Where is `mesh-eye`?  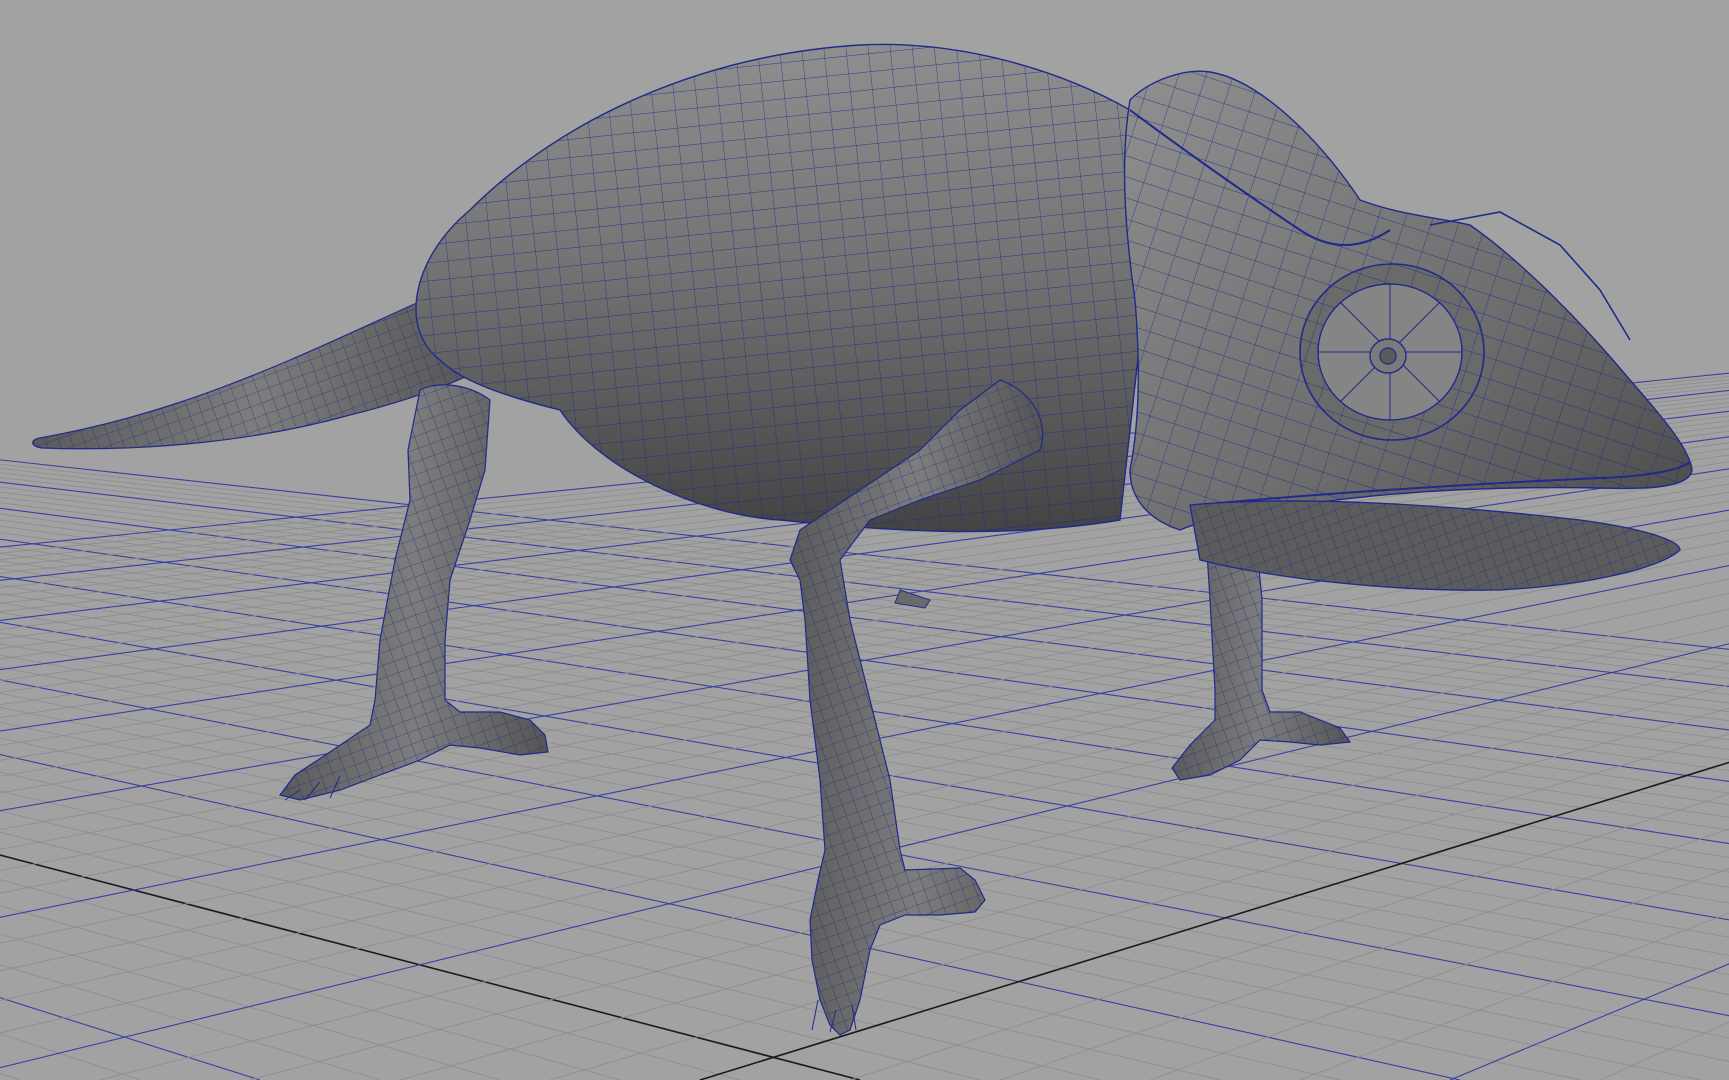 mesh-eye is located at coordinates (1392, 352).